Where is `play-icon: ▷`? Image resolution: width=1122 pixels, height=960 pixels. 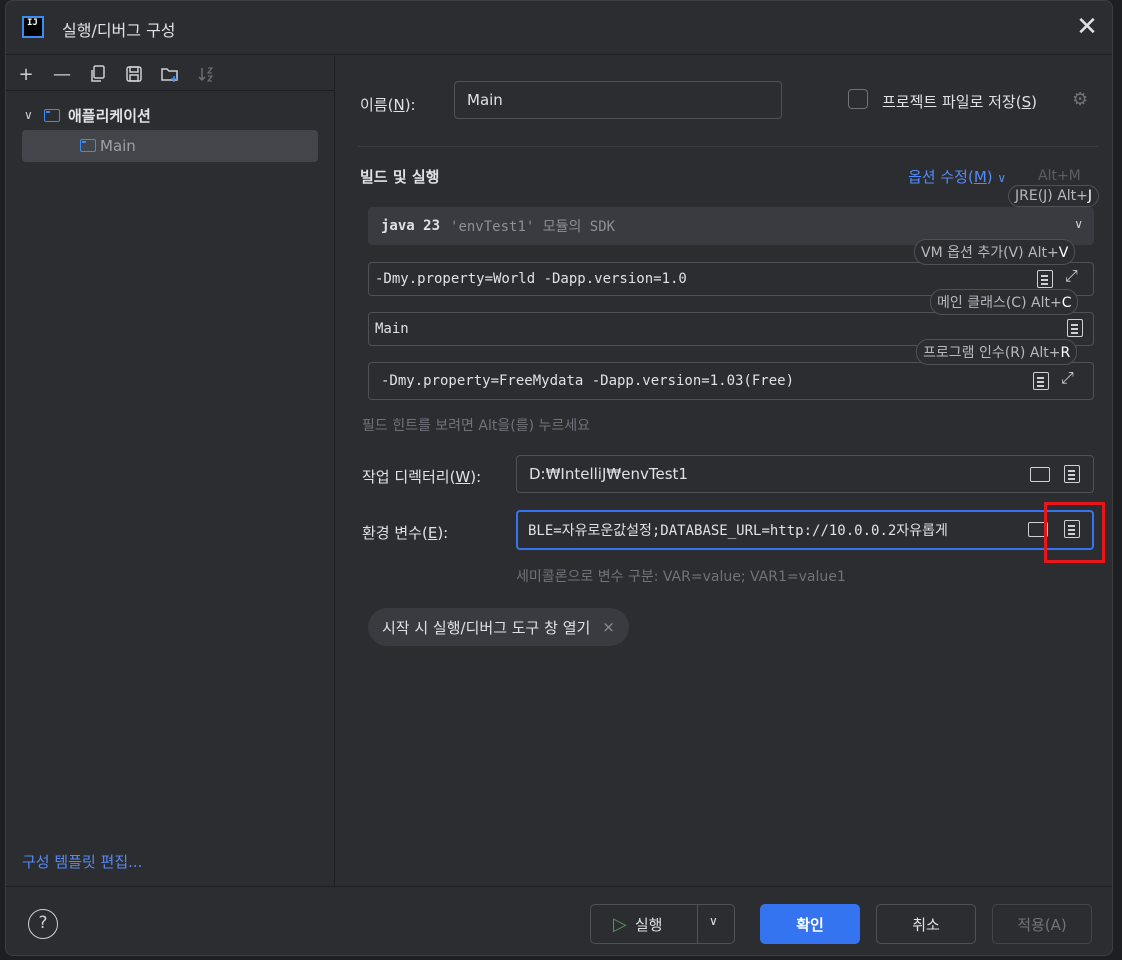 play-icon: ▷ is located at coordinates (620, 924).